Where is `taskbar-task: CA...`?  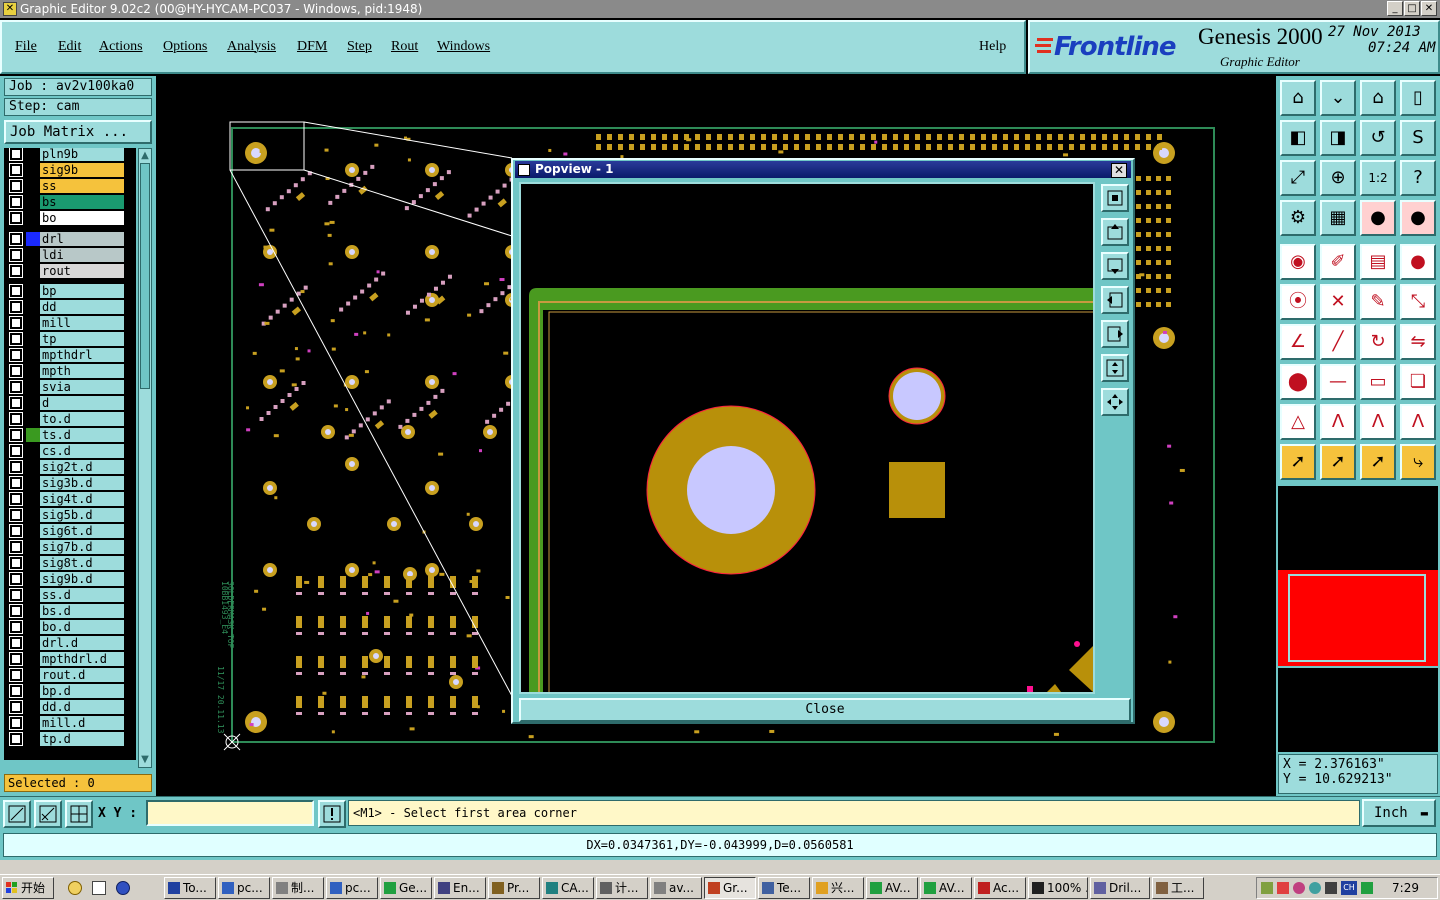 taskbar-task: CA... is located at coordinates (568, 888).